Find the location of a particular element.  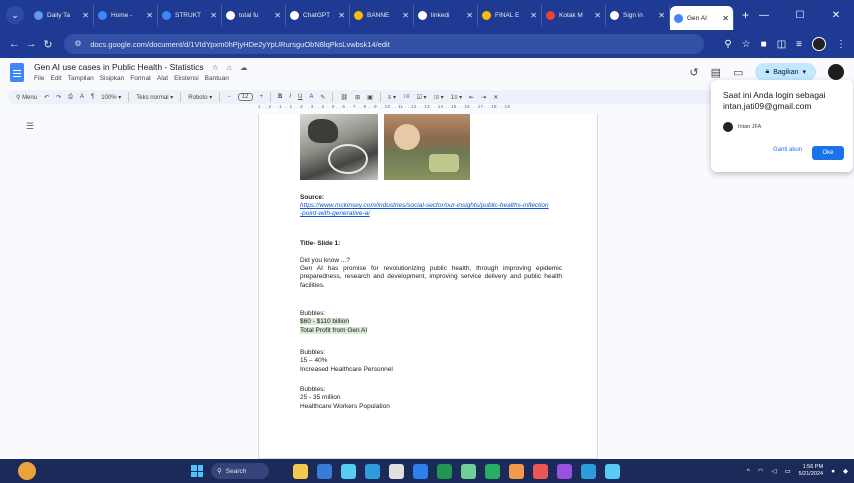

wifi-icon: ◠ is located at coordinates (761, 471).